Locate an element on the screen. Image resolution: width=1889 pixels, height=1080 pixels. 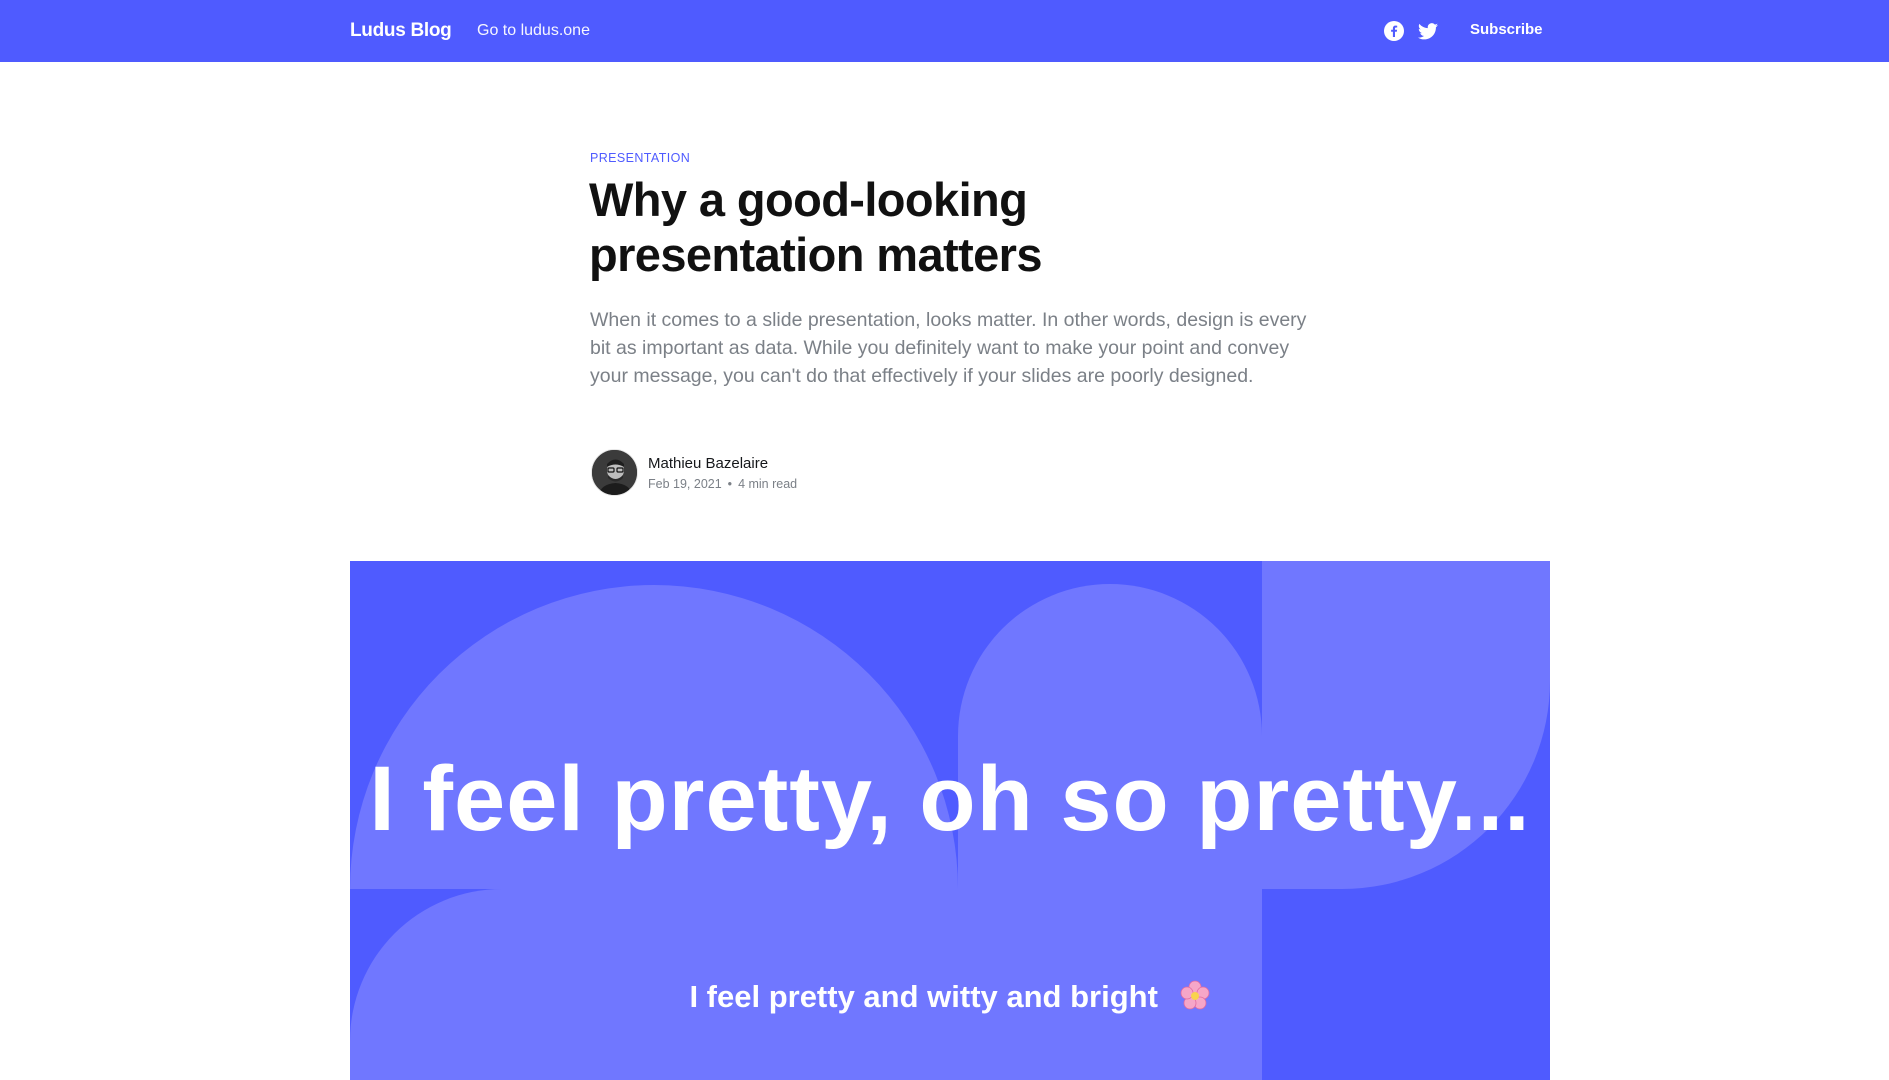
twitter-icon is located at coordinates (1428, 31).